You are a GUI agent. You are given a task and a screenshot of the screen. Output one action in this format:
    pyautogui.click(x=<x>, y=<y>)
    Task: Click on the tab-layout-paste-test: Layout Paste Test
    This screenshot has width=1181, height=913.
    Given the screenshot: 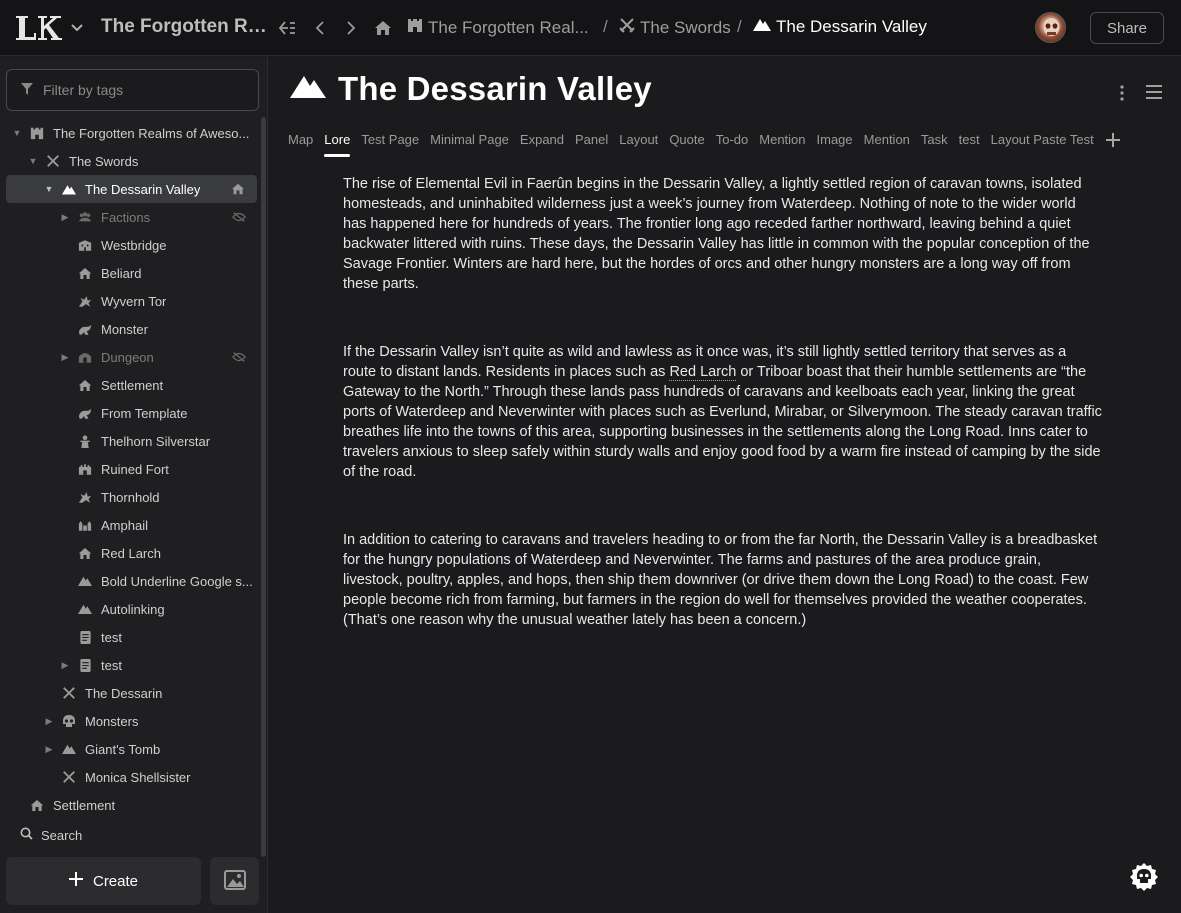 What is the action you would take?
    pyautogui.click(x=1042, y=144)
    